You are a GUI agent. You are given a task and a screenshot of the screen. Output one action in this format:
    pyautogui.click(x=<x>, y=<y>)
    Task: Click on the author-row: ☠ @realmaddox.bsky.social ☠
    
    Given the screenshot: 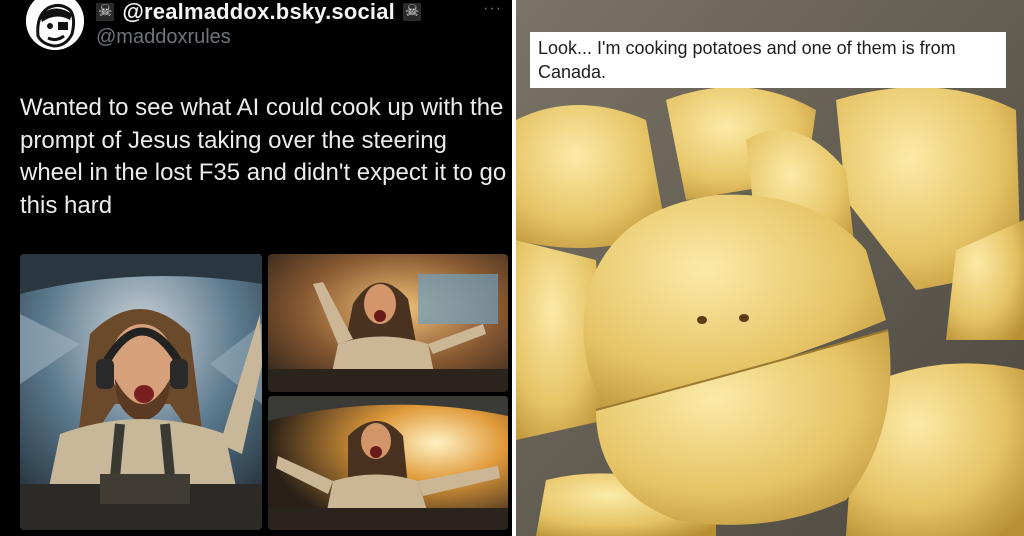 What is the action you would take?
    pyautogui.click(x=259, y=12)
    